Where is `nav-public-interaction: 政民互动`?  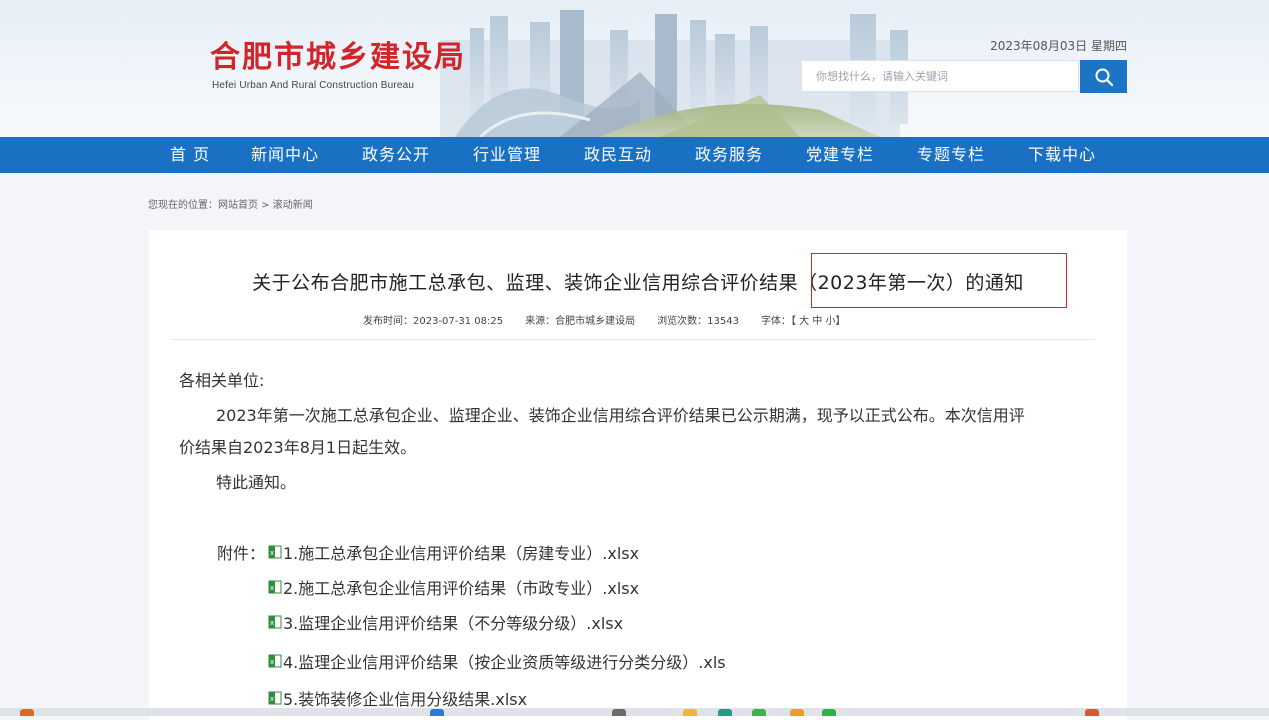 nav-public-interaction: 政民互动 is located at coordinates (618, 155).